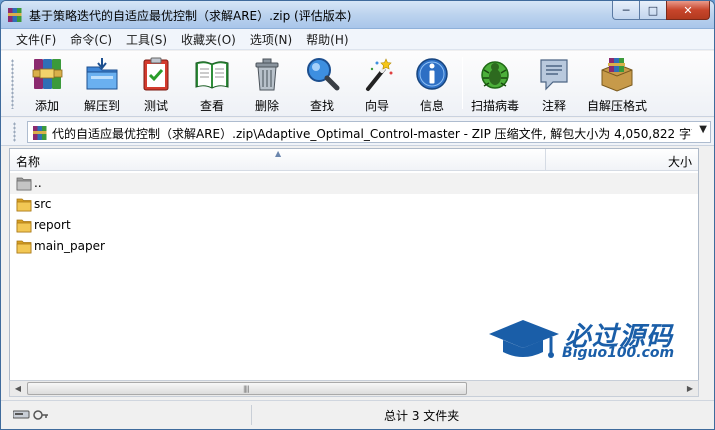  I want to click on item-name: src, so click(43, 204).